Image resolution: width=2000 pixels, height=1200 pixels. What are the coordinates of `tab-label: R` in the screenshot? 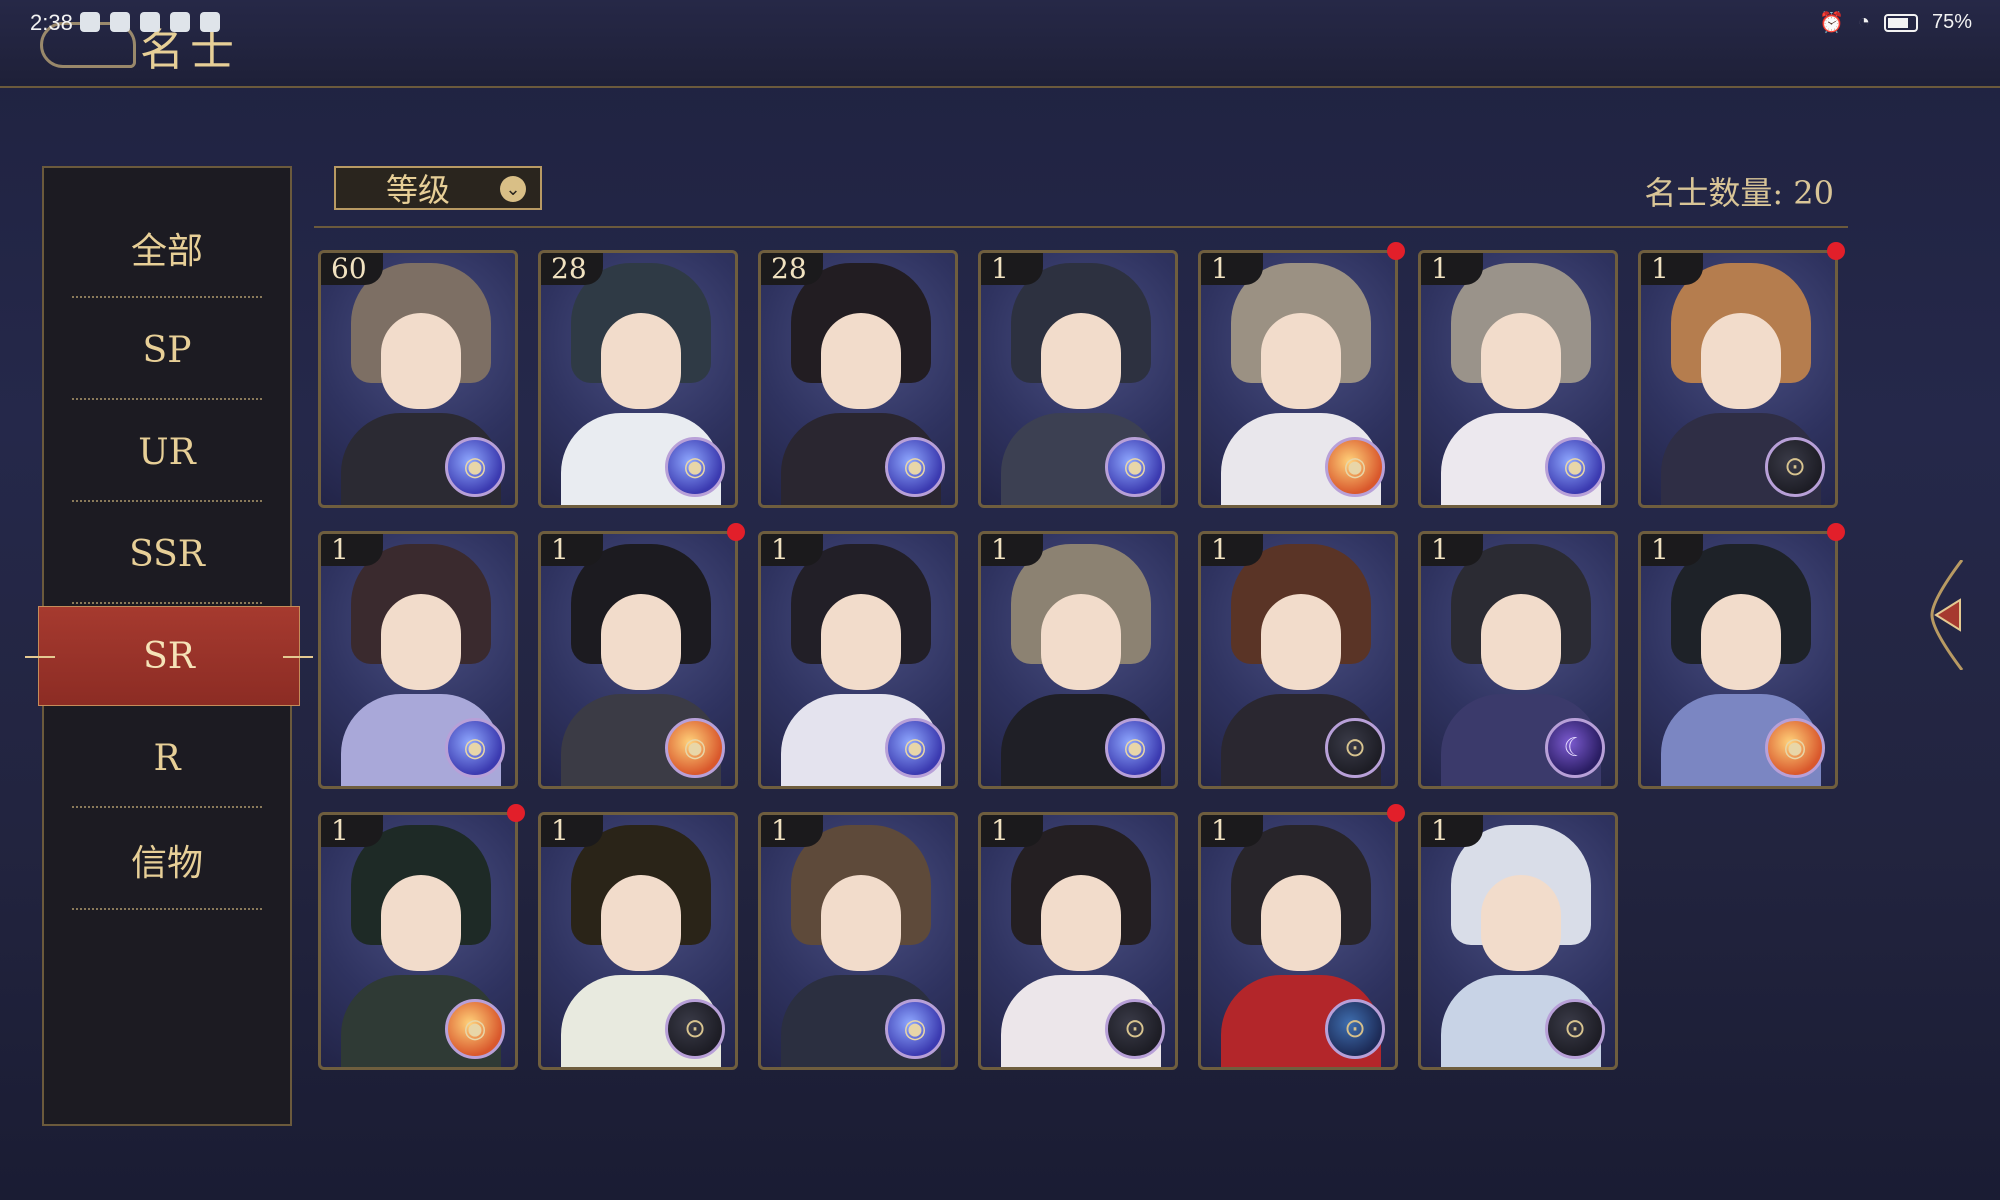 It's located at (167, 758).